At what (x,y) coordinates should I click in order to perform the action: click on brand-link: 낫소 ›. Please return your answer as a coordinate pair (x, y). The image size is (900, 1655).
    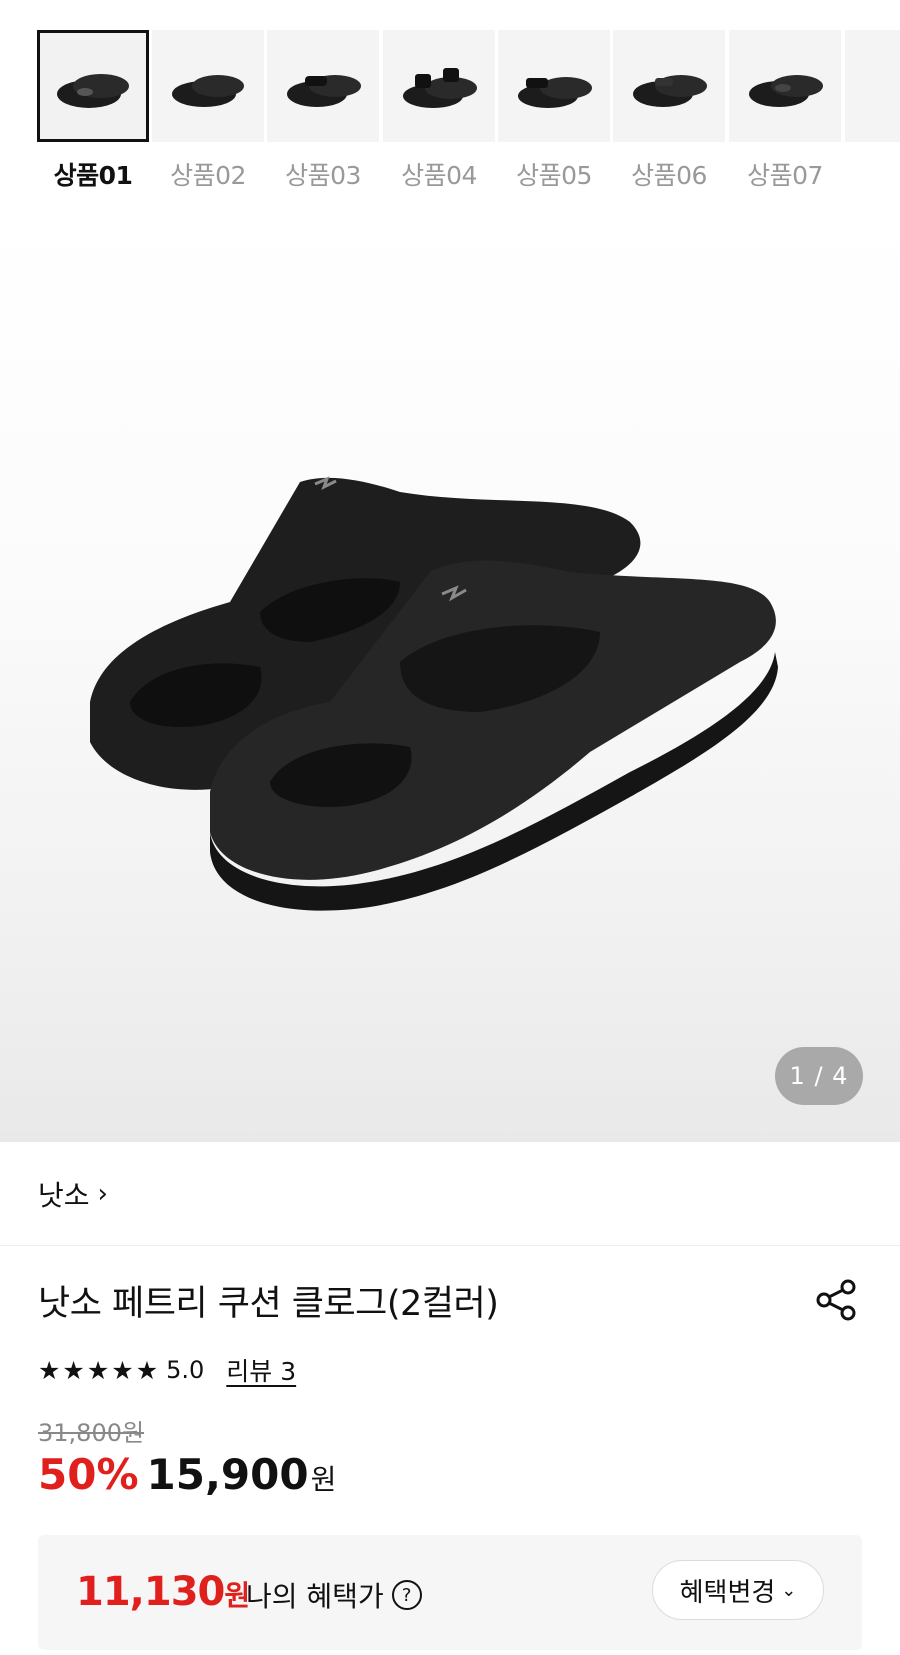
    Looking at the image, I should click on (450, 1194).